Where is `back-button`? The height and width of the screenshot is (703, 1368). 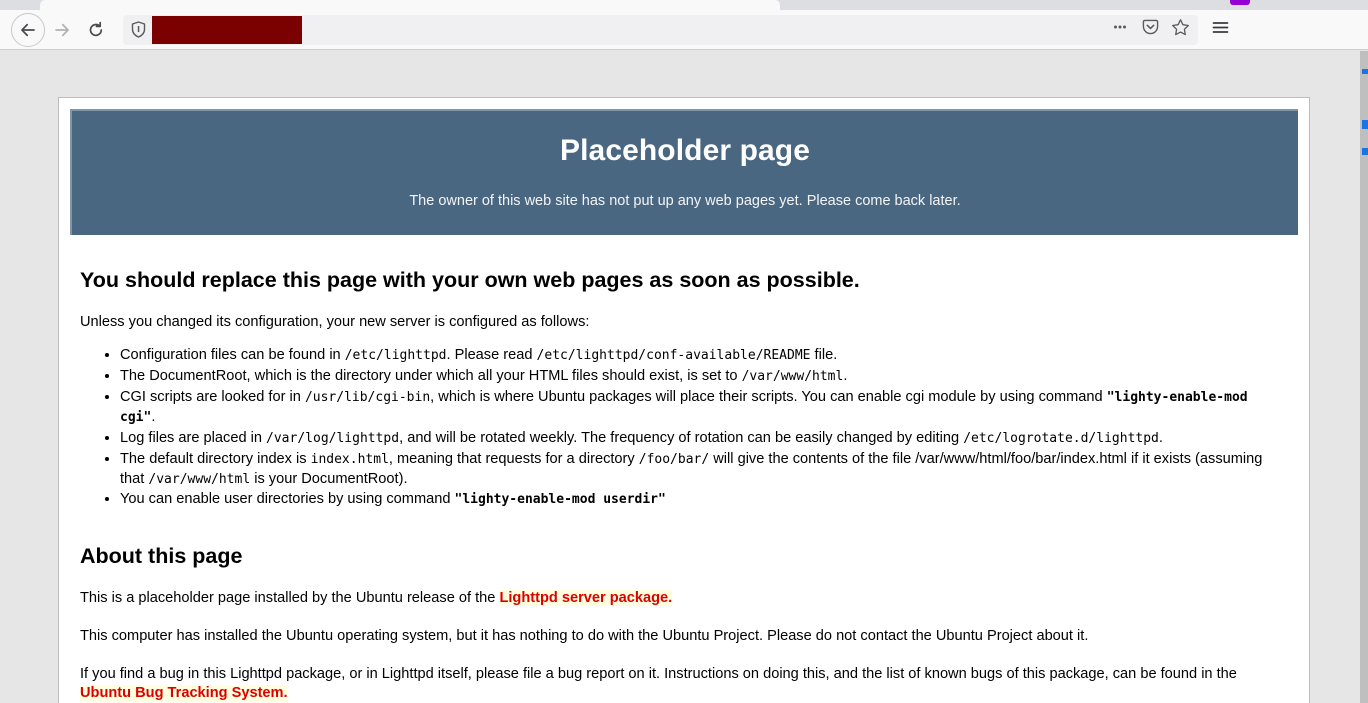
back-button is located at coordinates (28, 29).